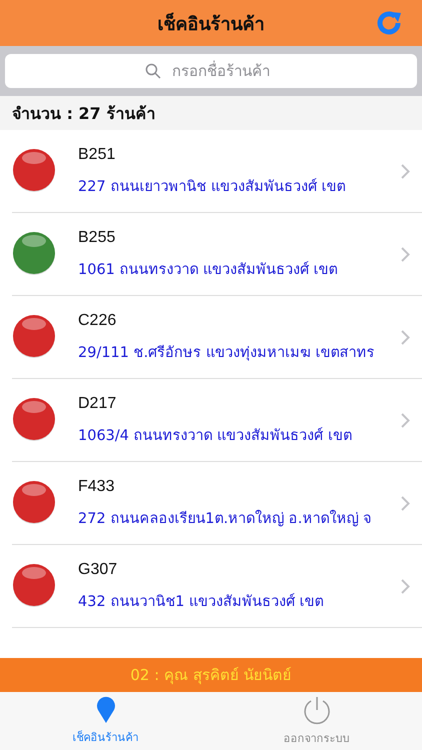  Describe the element at coordinates (106, 710) in the screenshot. I see `map-pin-icon` at that location.